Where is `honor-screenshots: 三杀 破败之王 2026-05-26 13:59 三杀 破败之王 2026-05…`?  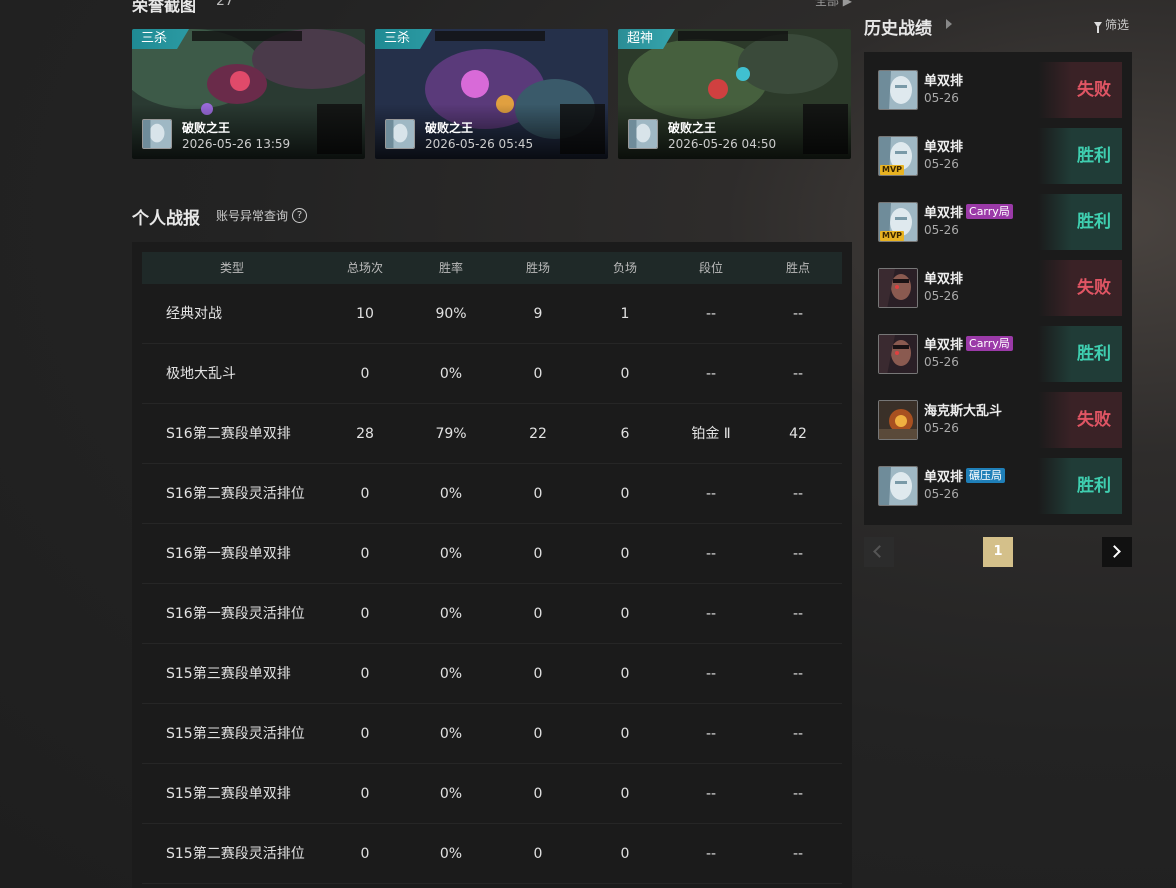 honor-screenshots: 三杀 破败之王 2026-05-26 13:59 三杀 破败之王 2026-05… is located at coordinates (492, 94).